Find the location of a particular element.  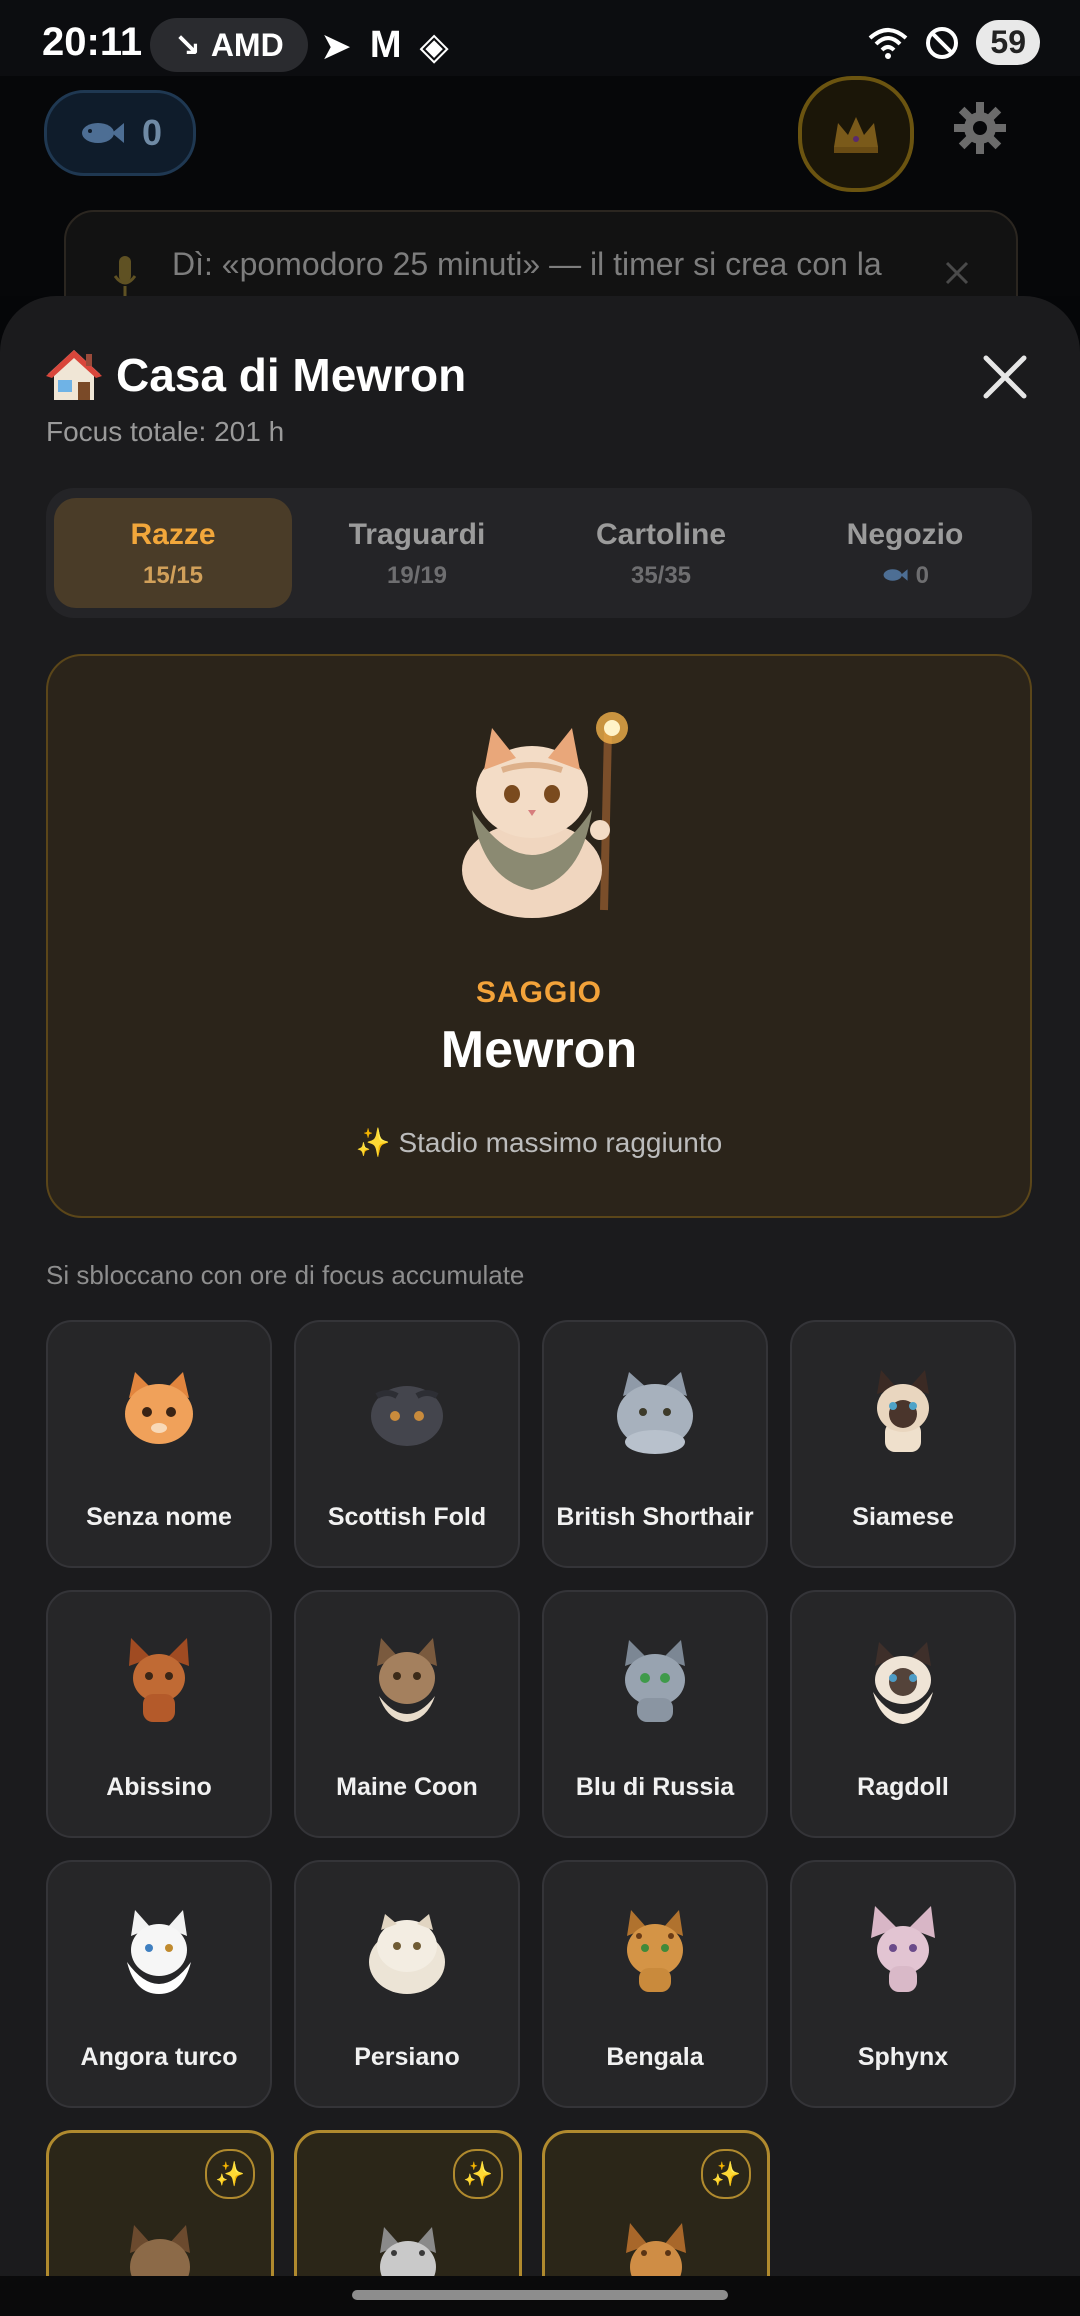

tab-label: Cartoline is located at coordinates (661, 534).